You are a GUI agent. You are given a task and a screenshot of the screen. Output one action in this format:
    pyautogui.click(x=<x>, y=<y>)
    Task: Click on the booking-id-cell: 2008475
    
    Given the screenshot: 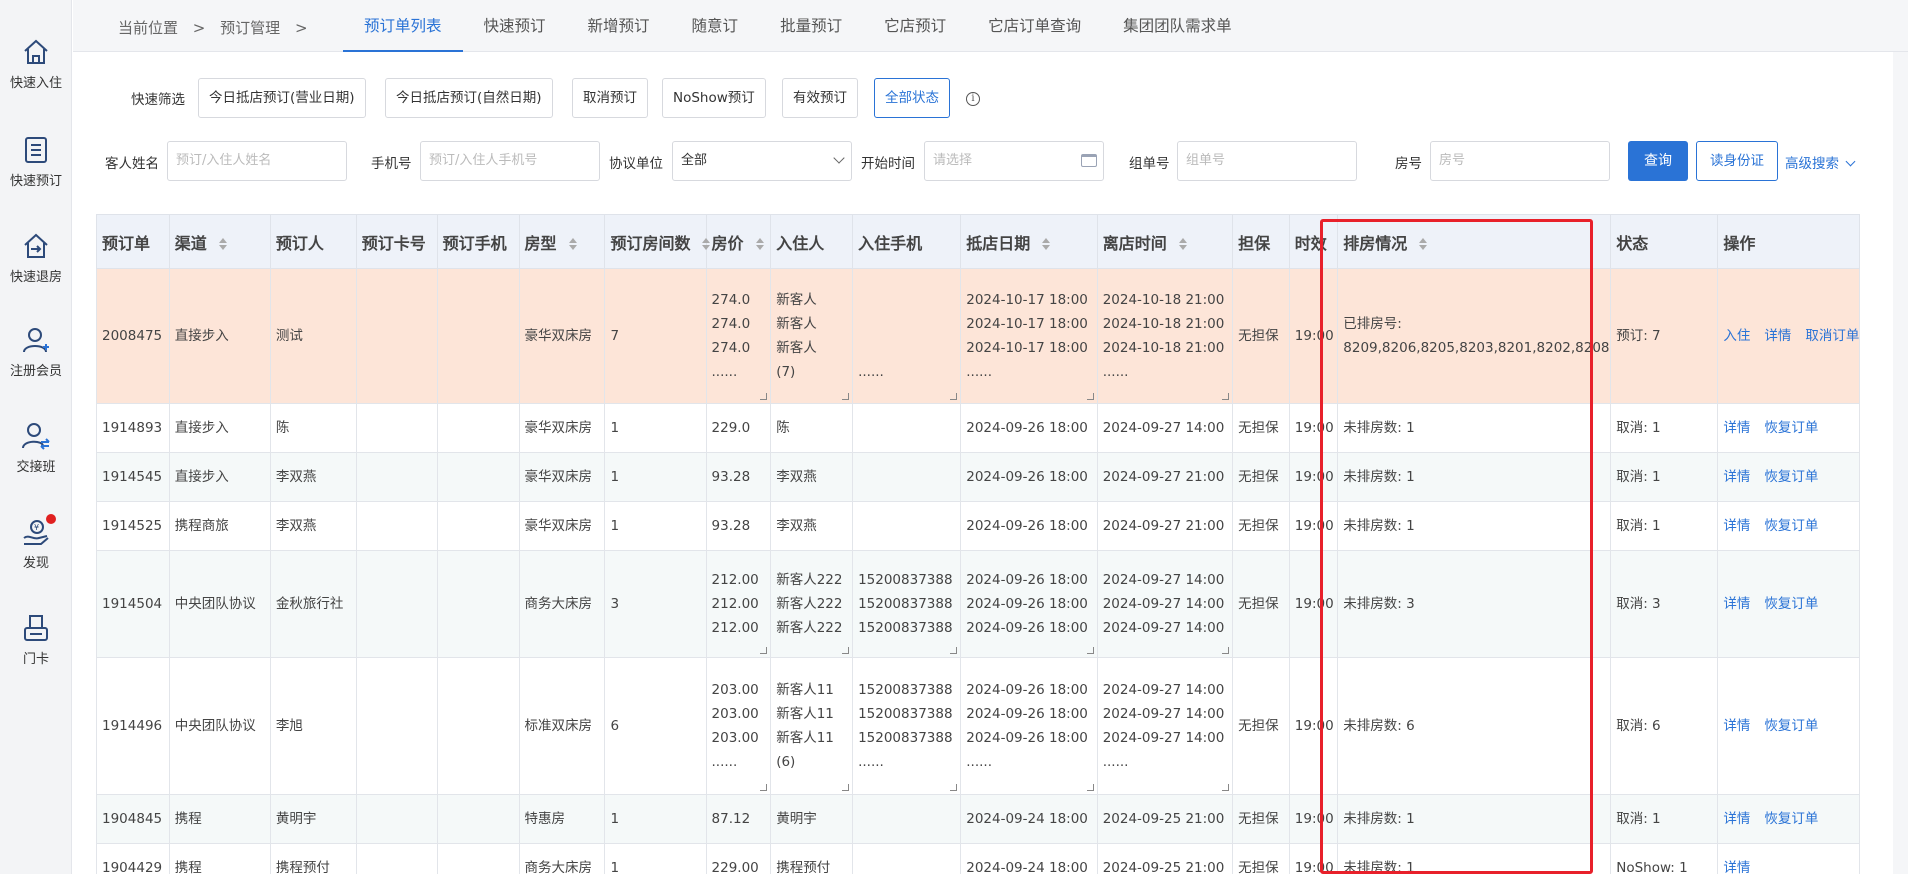 What is the action you would take?
    pyautogui.click(x=133, y=336)
    